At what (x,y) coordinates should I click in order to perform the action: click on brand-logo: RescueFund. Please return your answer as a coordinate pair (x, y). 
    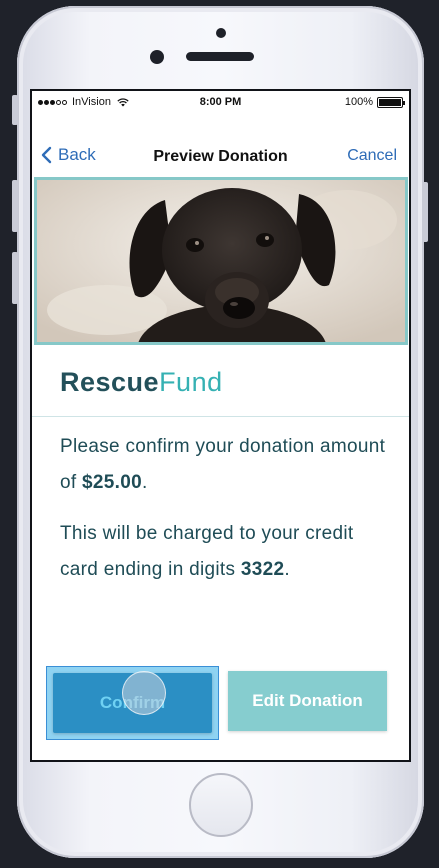
    Looking at the image, I should click on (141, 382).